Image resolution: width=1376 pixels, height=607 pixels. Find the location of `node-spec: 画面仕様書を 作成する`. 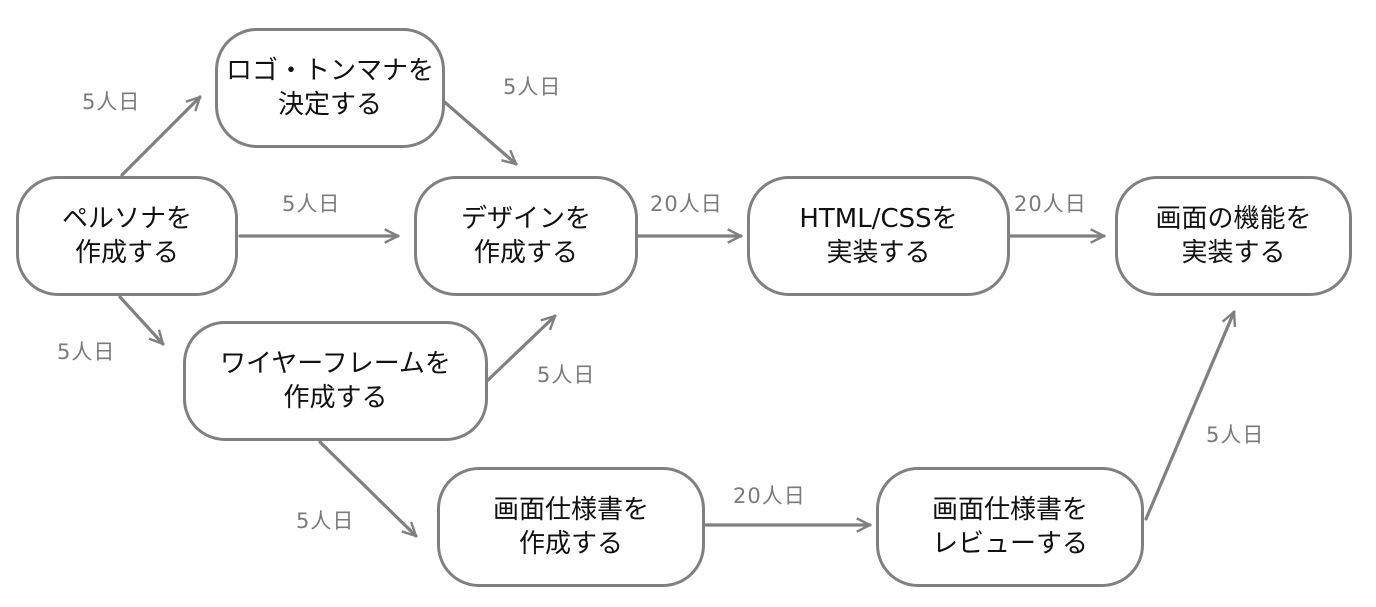

node-spec: 画面仕様書を 作成する is located at coordinates (571, 527).